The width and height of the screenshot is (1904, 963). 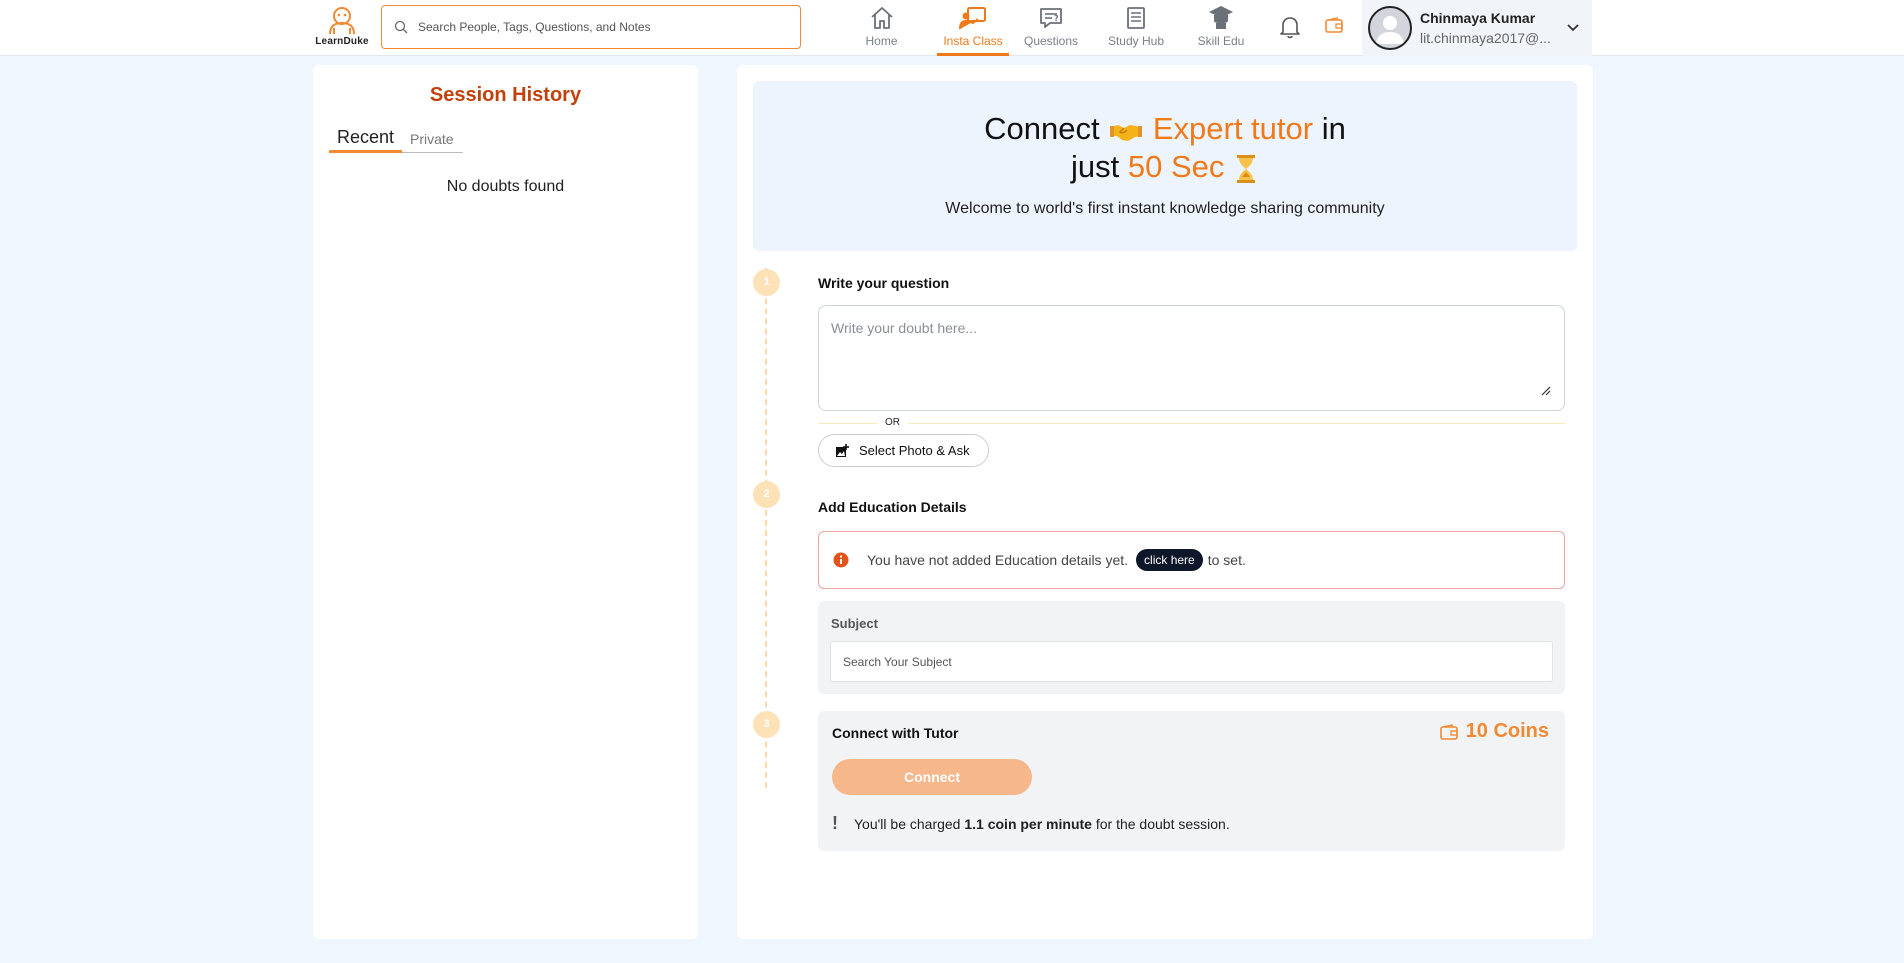 What do you see at coordinates (1191, 661) in the screenshot?
I see `subject-search-input` at bounding box center [1191, 661].